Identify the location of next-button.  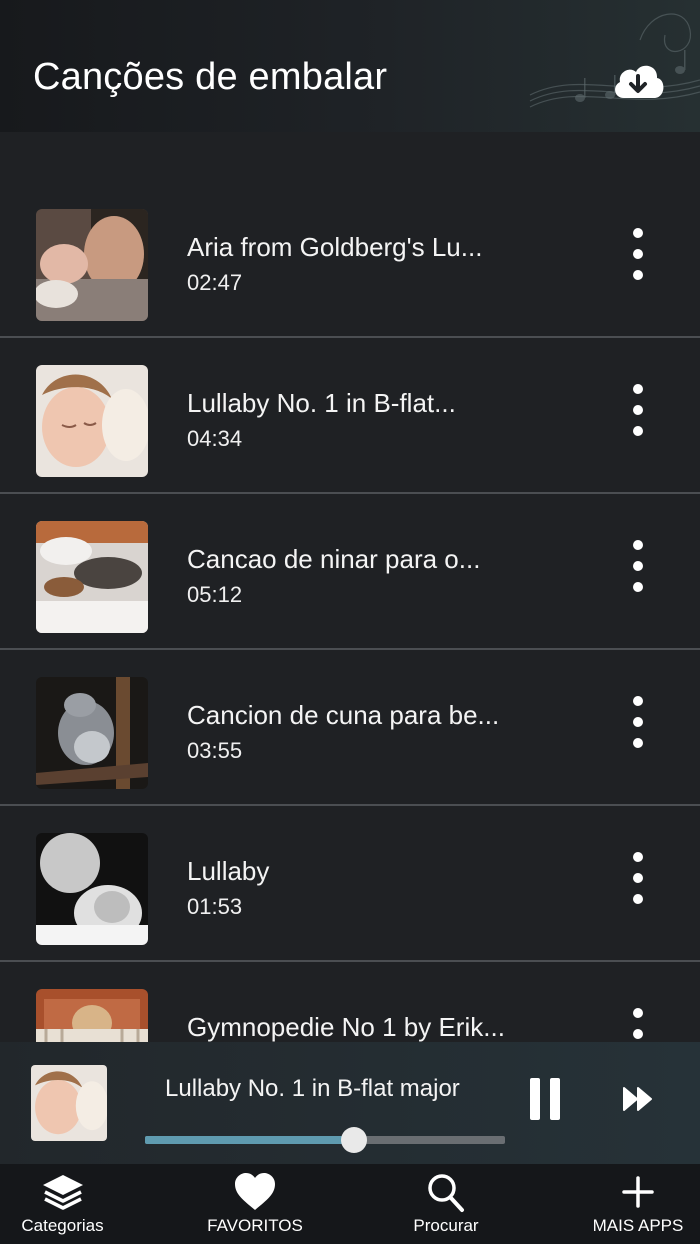
(638, 1099).